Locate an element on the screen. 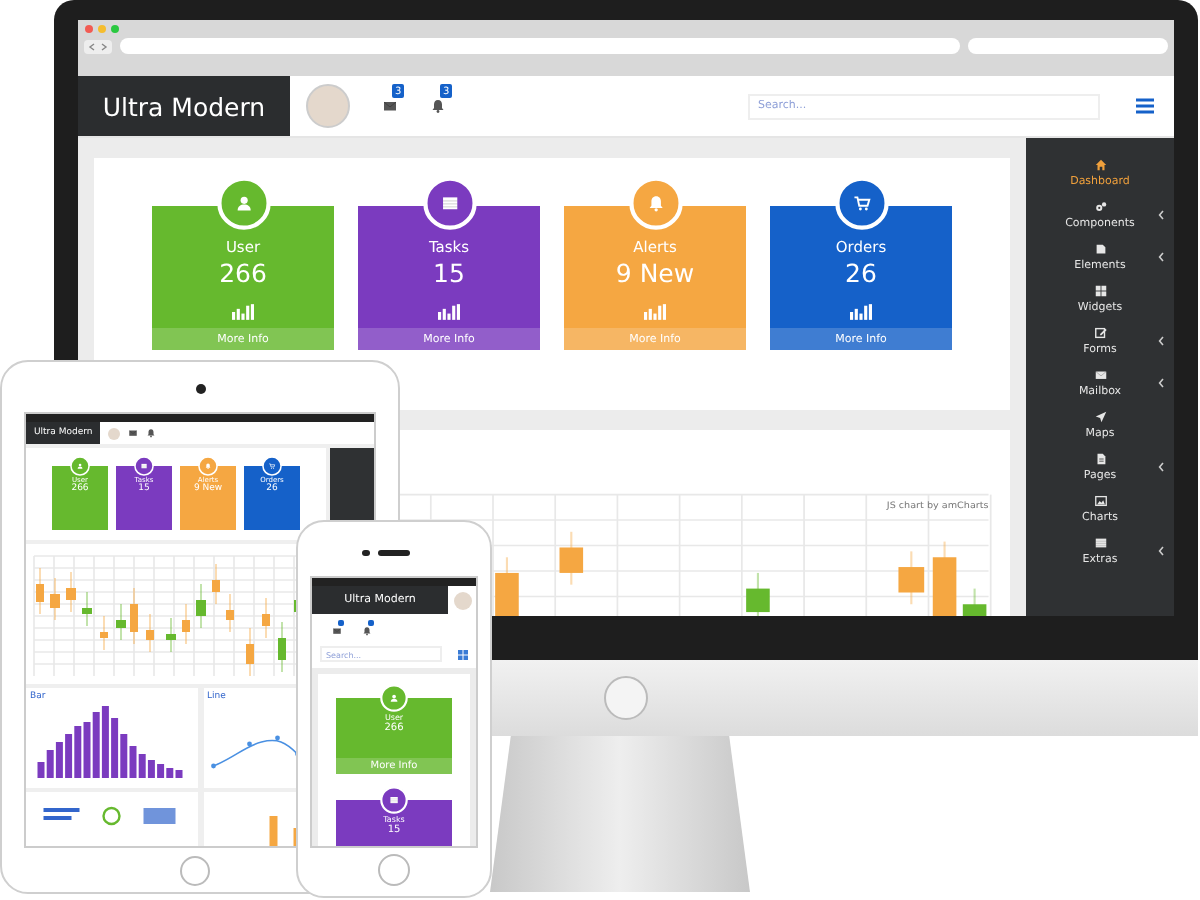 This screenshot has height=900, width=1200. card-value: 26 is located at coordinates (861, 273).